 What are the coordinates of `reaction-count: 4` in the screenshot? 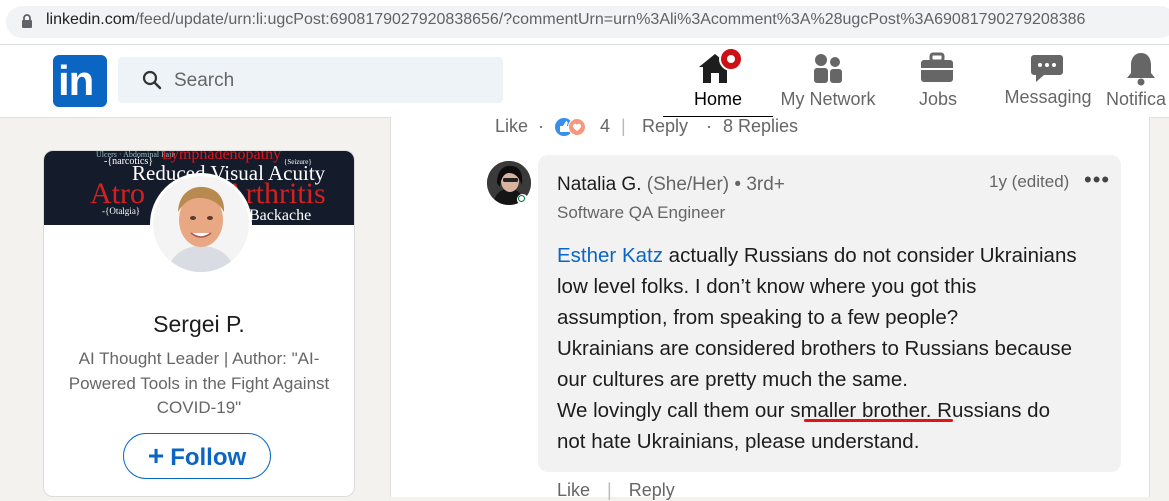 It's located at (605, 126).